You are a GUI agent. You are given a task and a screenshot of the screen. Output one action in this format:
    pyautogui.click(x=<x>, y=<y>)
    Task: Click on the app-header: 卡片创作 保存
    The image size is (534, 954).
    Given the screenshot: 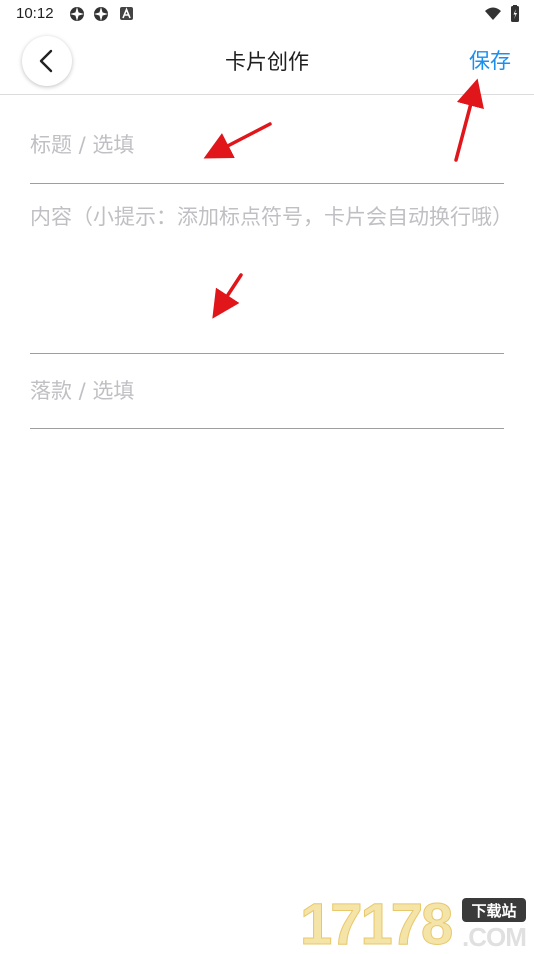 What is the action you would take?
    pyautogui.click(x=267, y=61)
    